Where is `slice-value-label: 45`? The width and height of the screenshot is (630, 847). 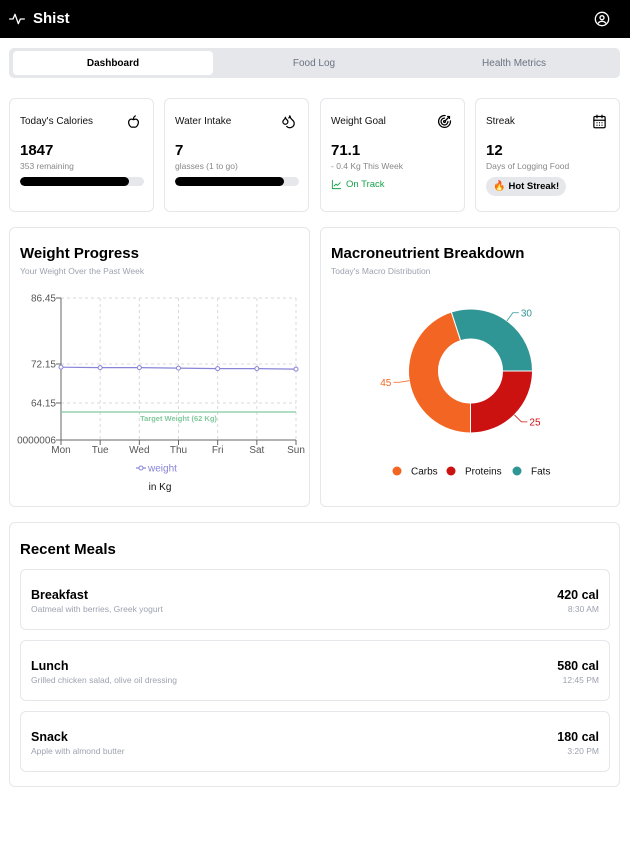 slice-value-label: 45 is located at coordinates (386, 383).